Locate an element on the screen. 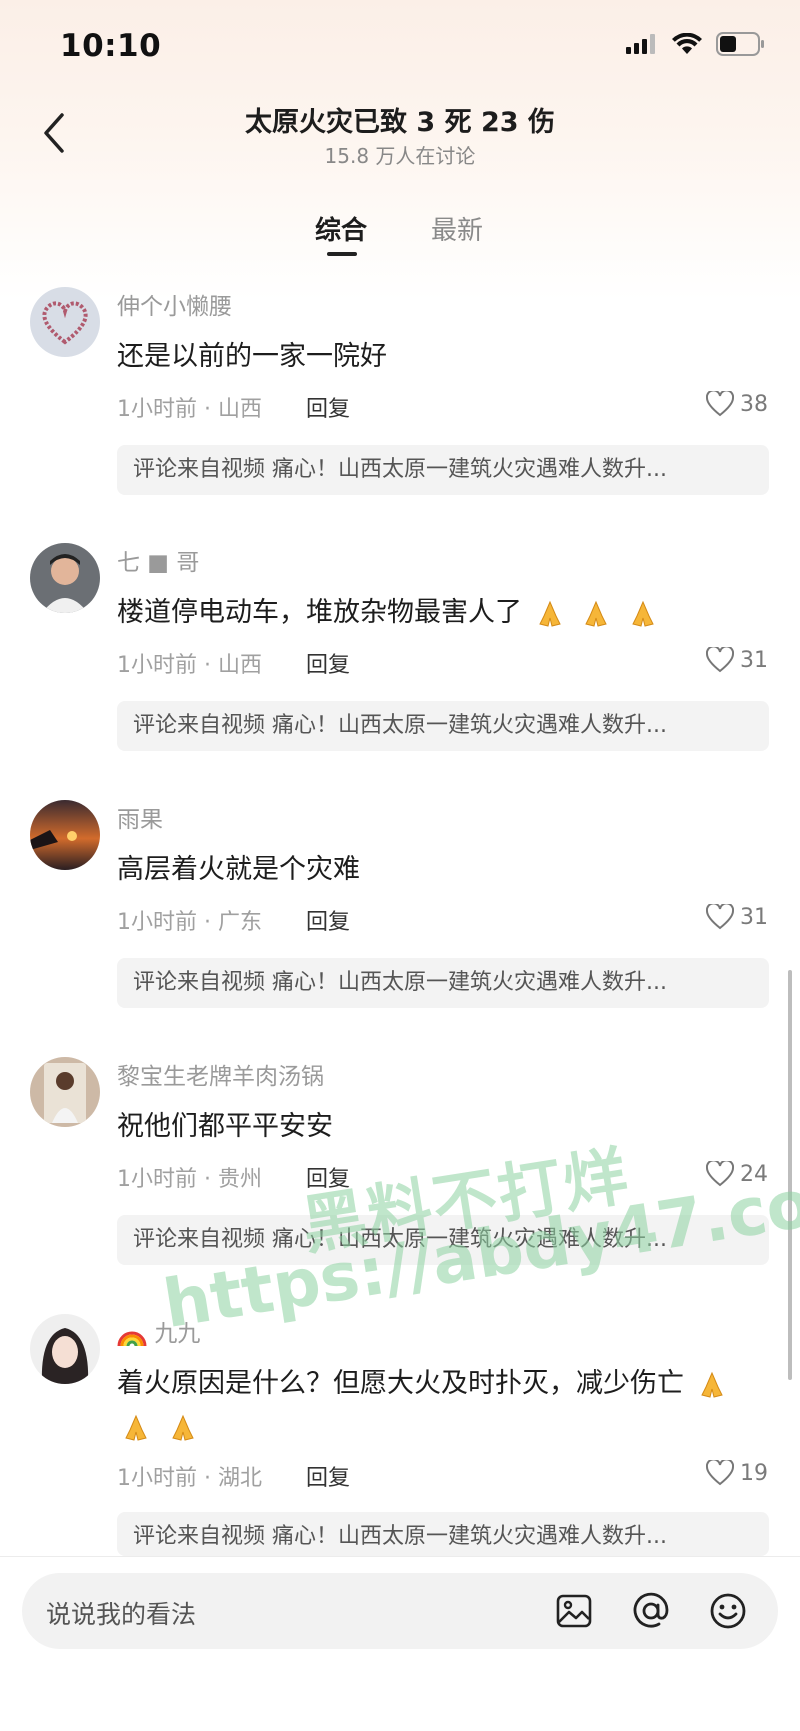 The image size is (800, 1731). avatar-girl-image is located at coordinates (65, 1349).